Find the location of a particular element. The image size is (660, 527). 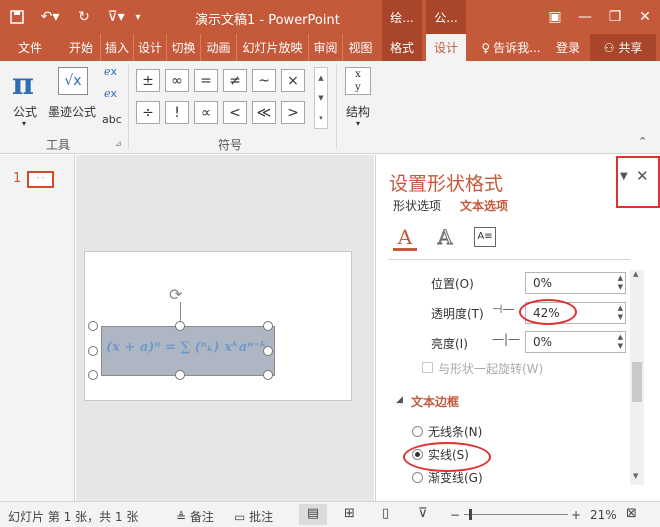

brightness-slider: —|— is located at coordinates (506, 339).